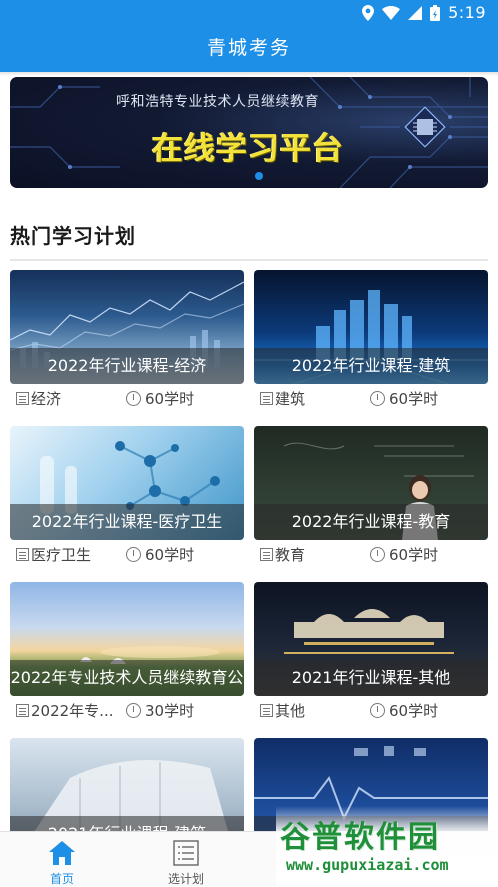  I want to click on course-category: 建筑, so click(282, 398).